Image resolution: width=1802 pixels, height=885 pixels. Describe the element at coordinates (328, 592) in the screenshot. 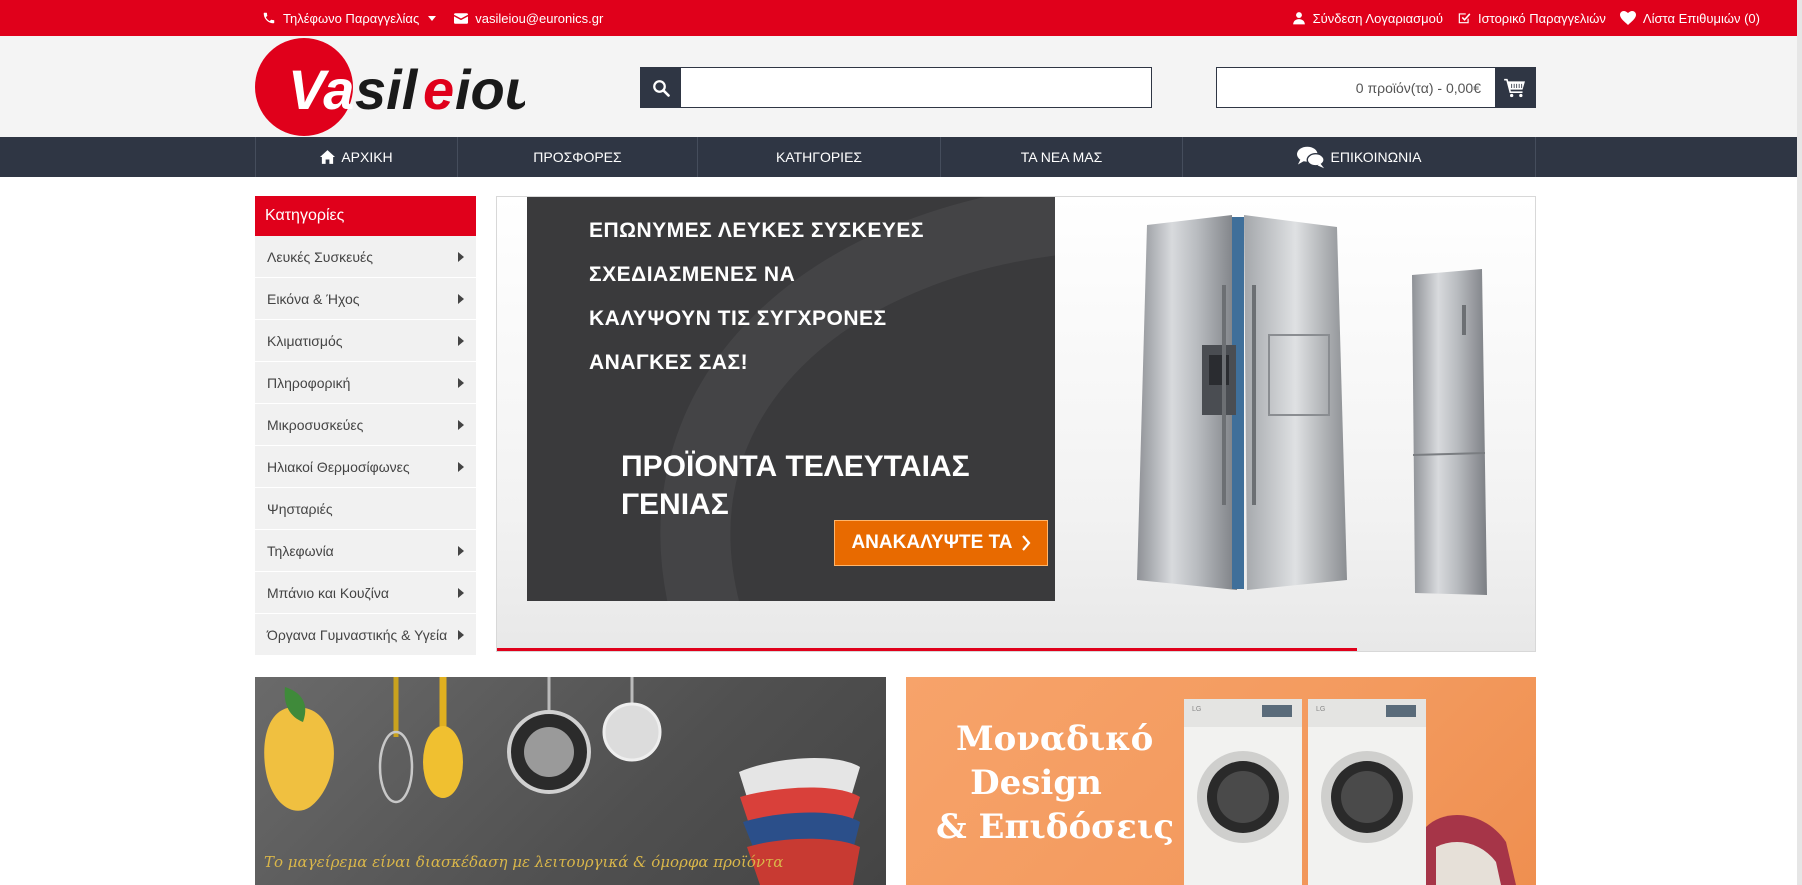

I see `category-label: Μπάνιο και Κουζίνα` at that location.